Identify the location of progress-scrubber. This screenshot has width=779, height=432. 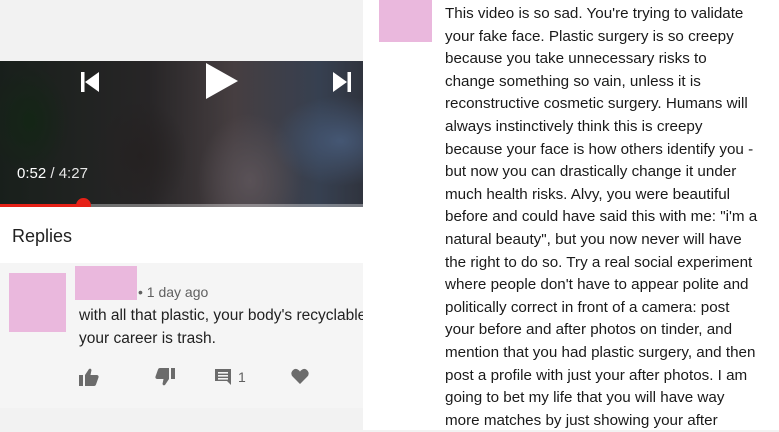
(84, 202).